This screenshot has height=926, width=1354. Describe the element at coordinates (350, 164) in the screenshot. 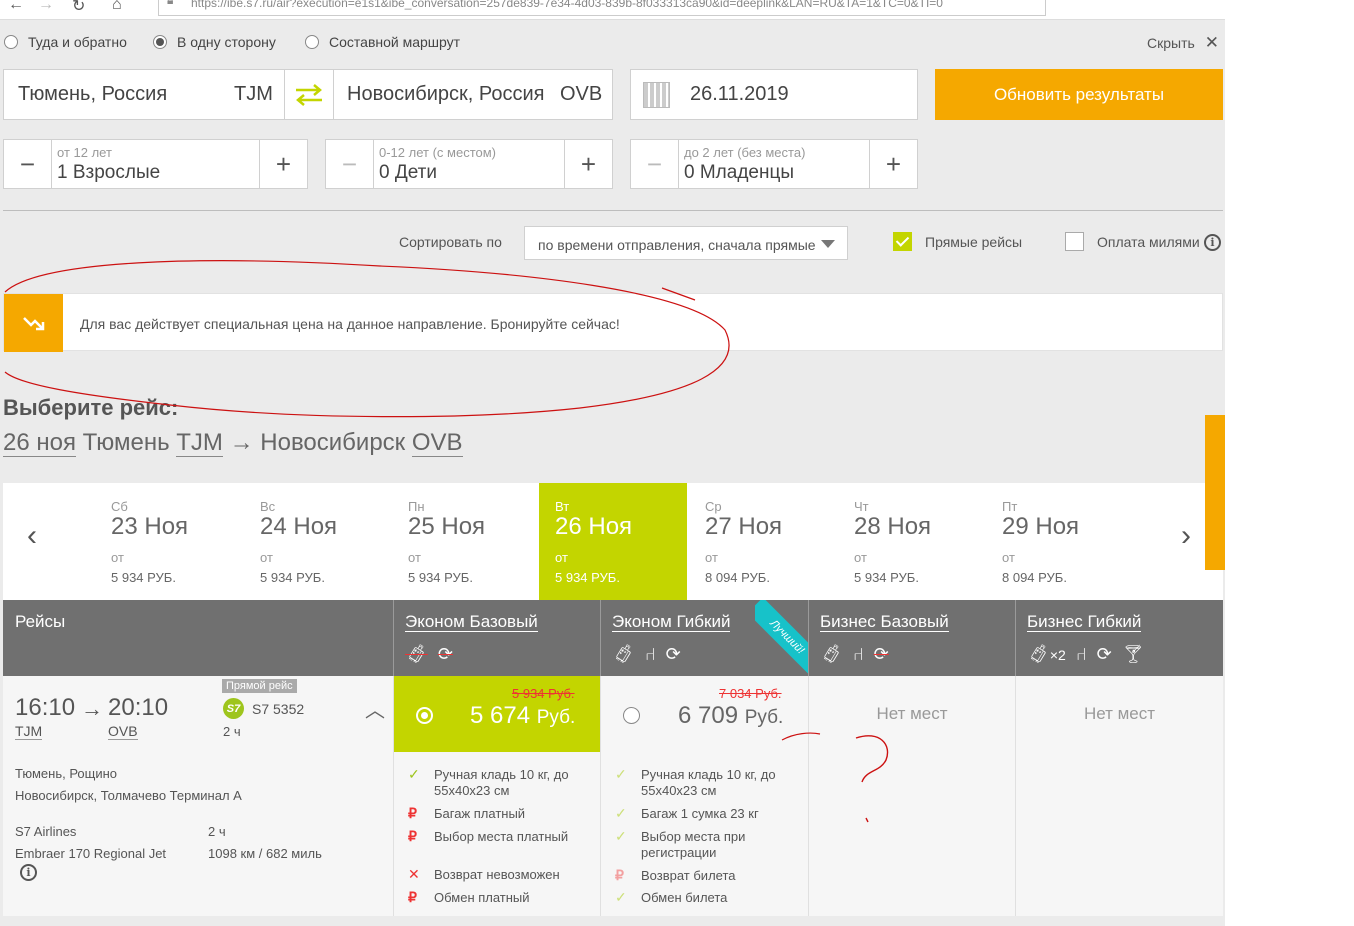

I see `children-minus-button: −` at that location.